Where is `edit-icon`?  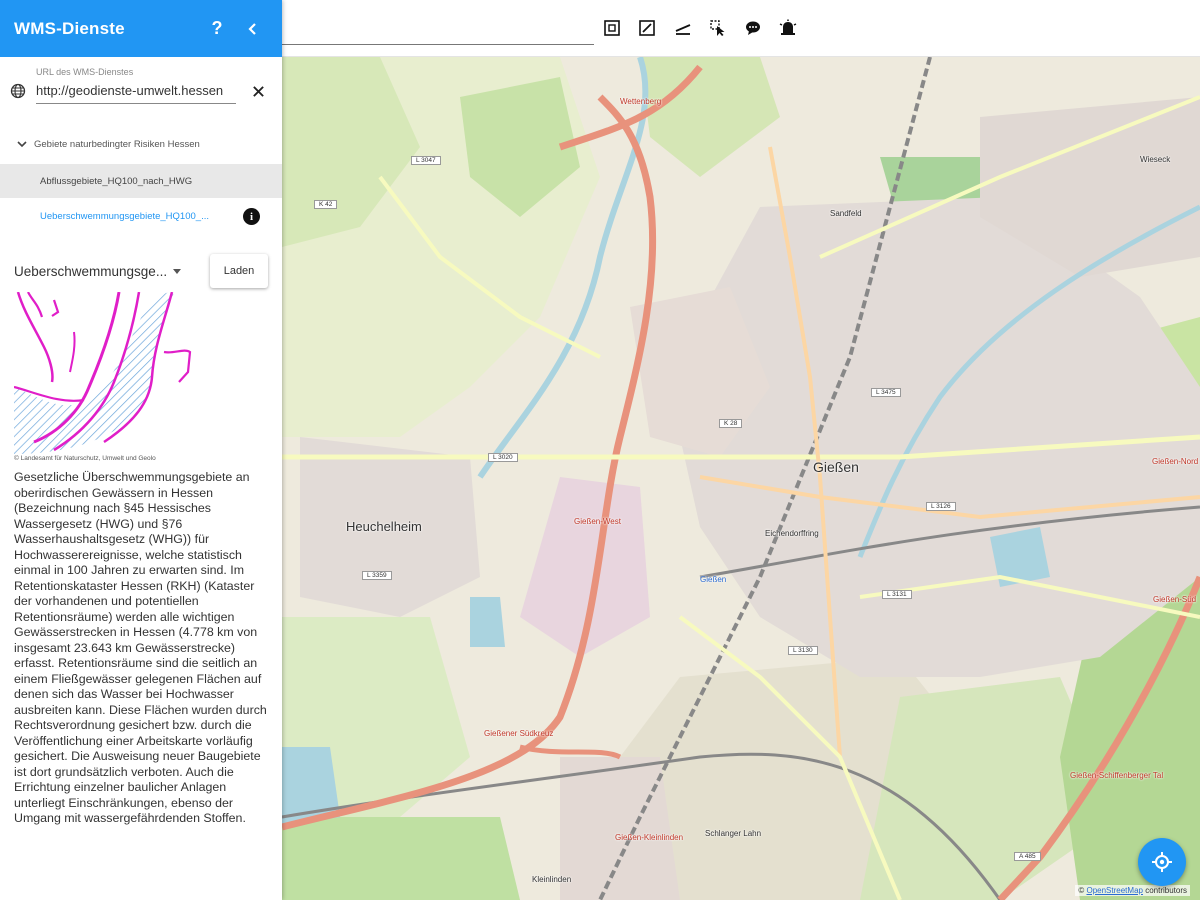
edit-icon is located at coordinates (647, 28).